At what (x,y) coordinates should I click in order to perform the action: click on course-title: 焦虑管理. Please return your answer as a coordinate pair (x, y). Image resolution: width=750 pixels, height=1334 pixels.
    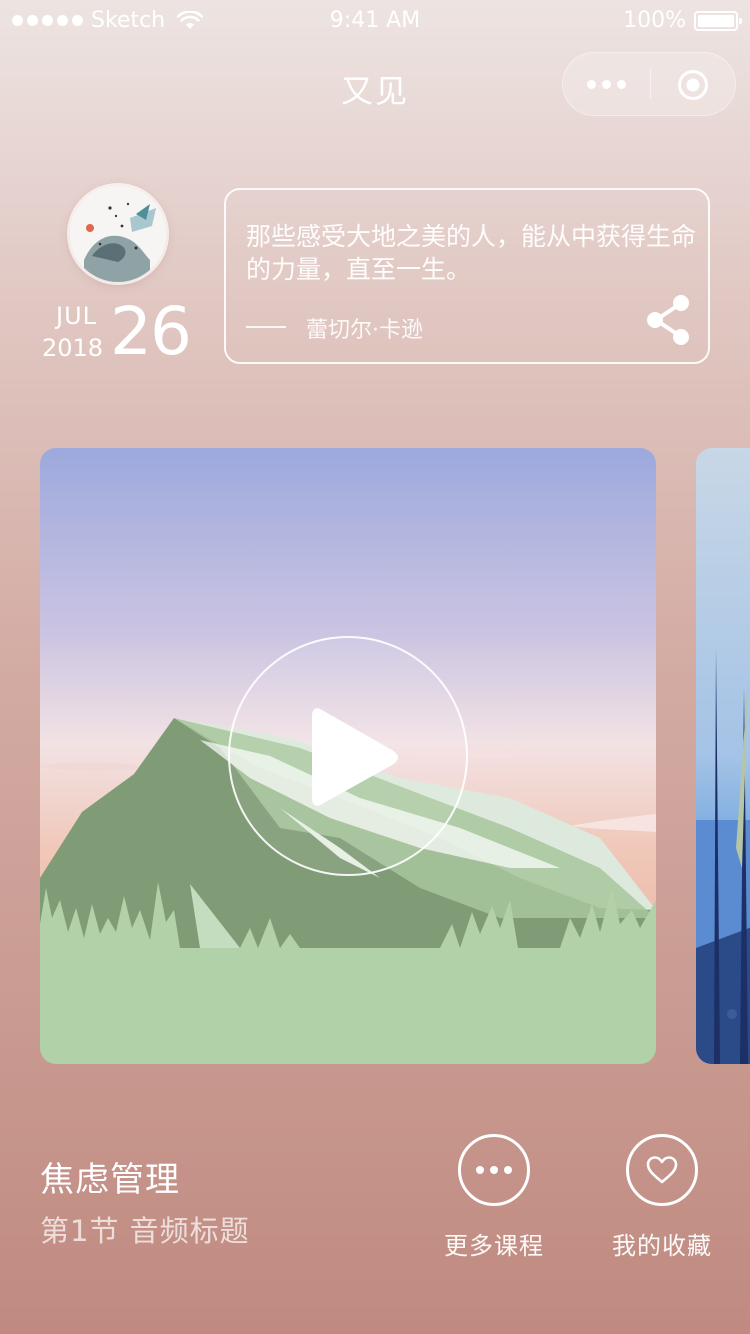
    Looking at the image, I should click on (110, 1180).